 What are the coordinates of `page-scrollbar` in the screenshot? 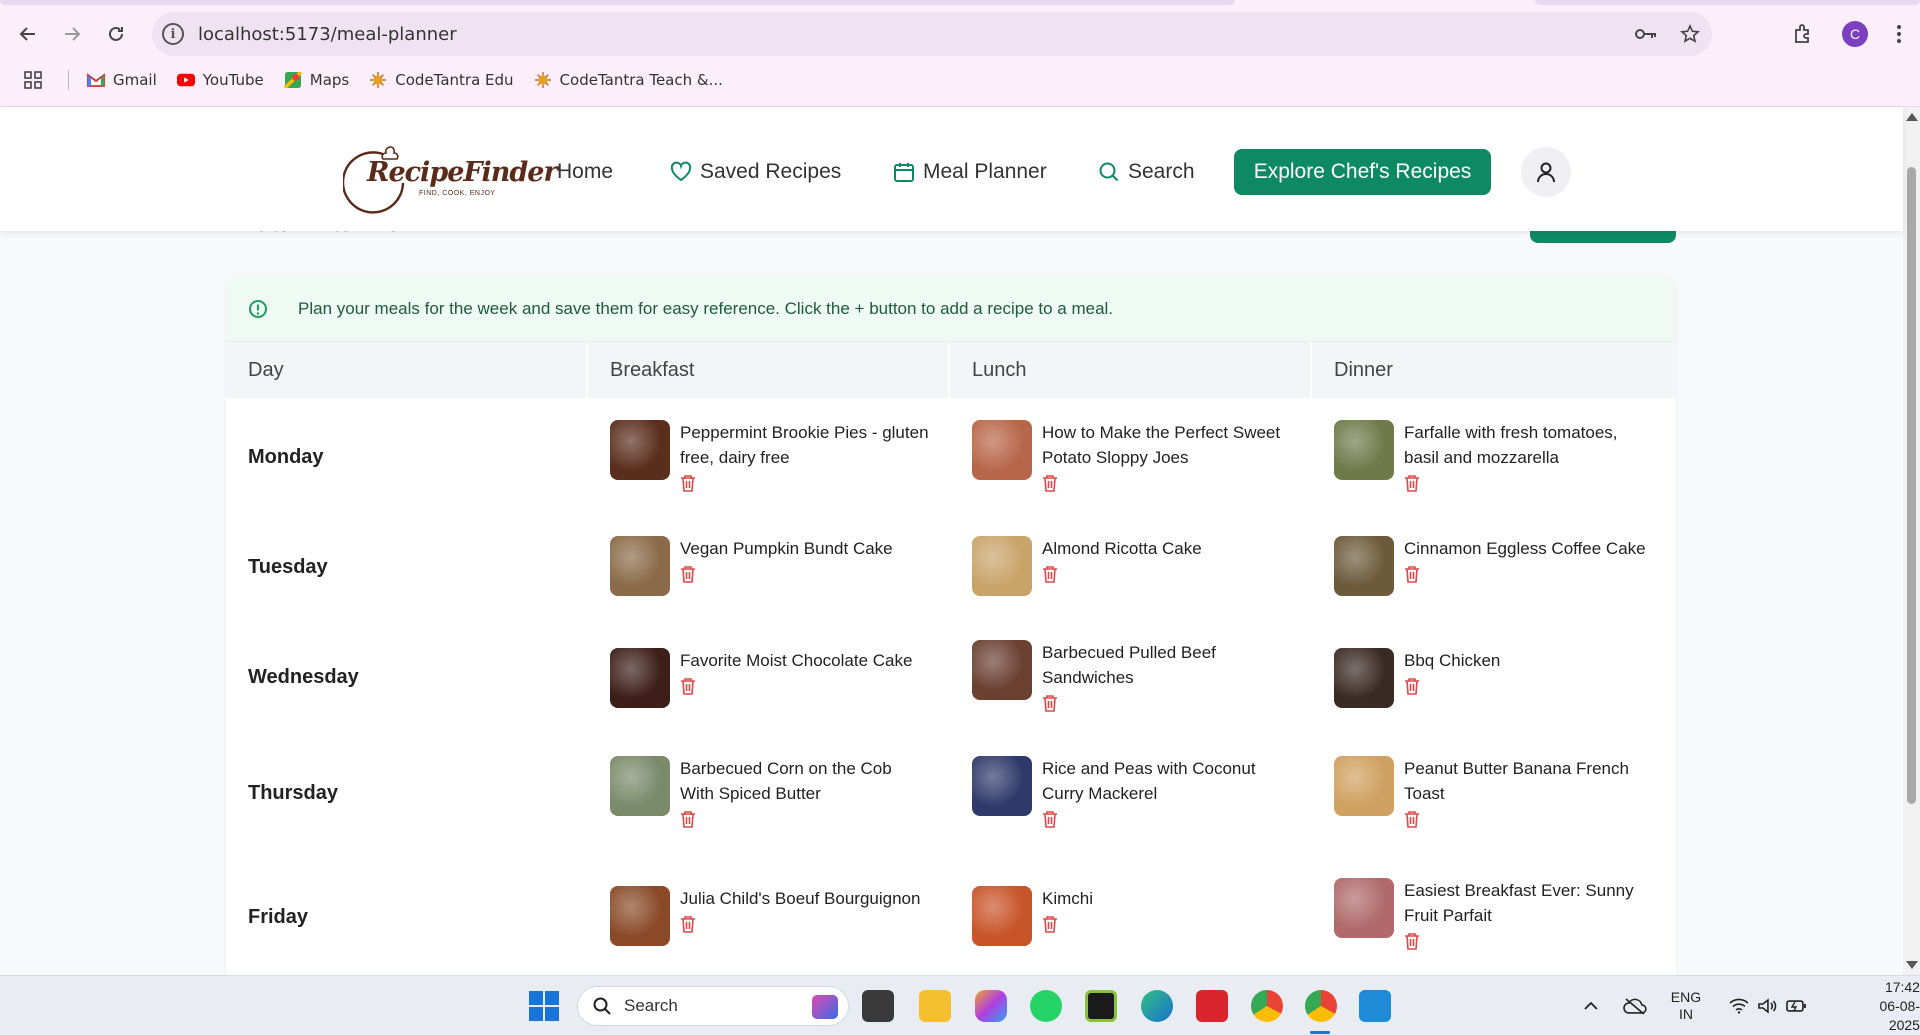 It's located at (1911, 541).